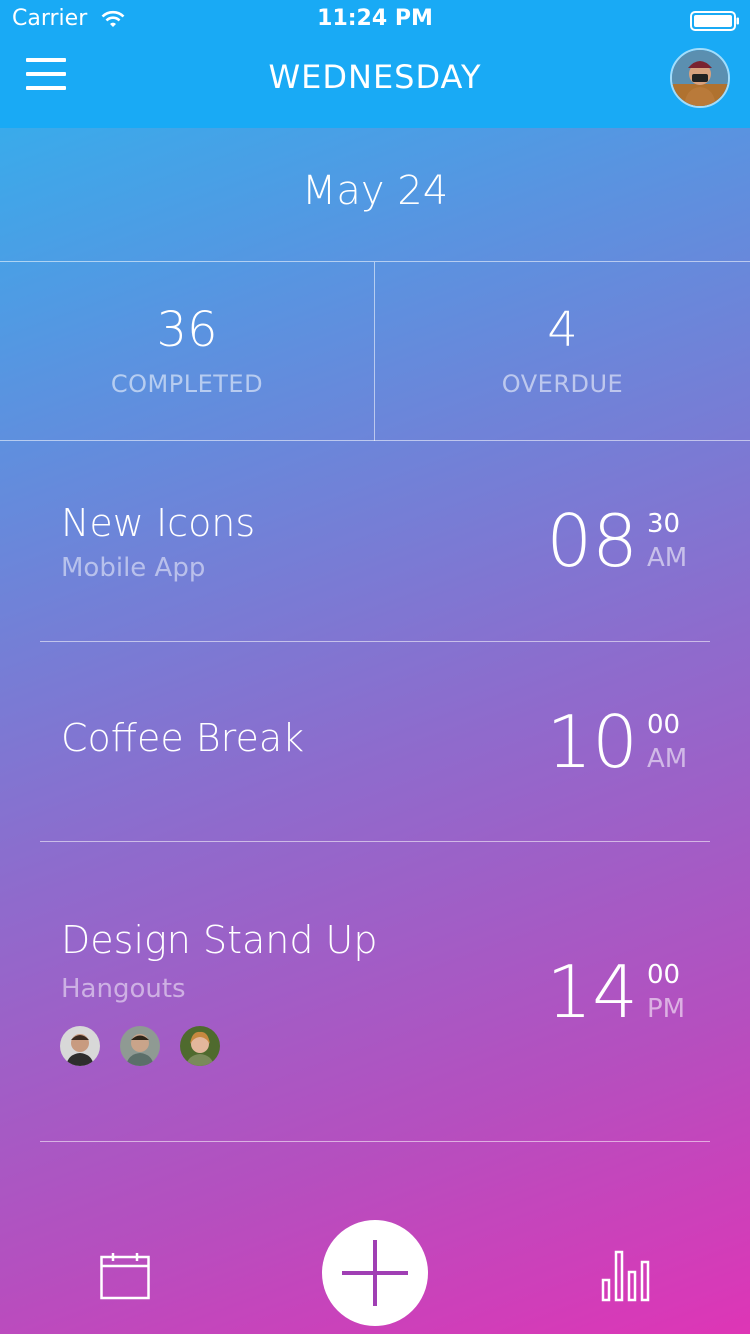  Describe the element at coordinates (183, 738) in the screenshot. I see `task-title: Coffee Break` at that location.